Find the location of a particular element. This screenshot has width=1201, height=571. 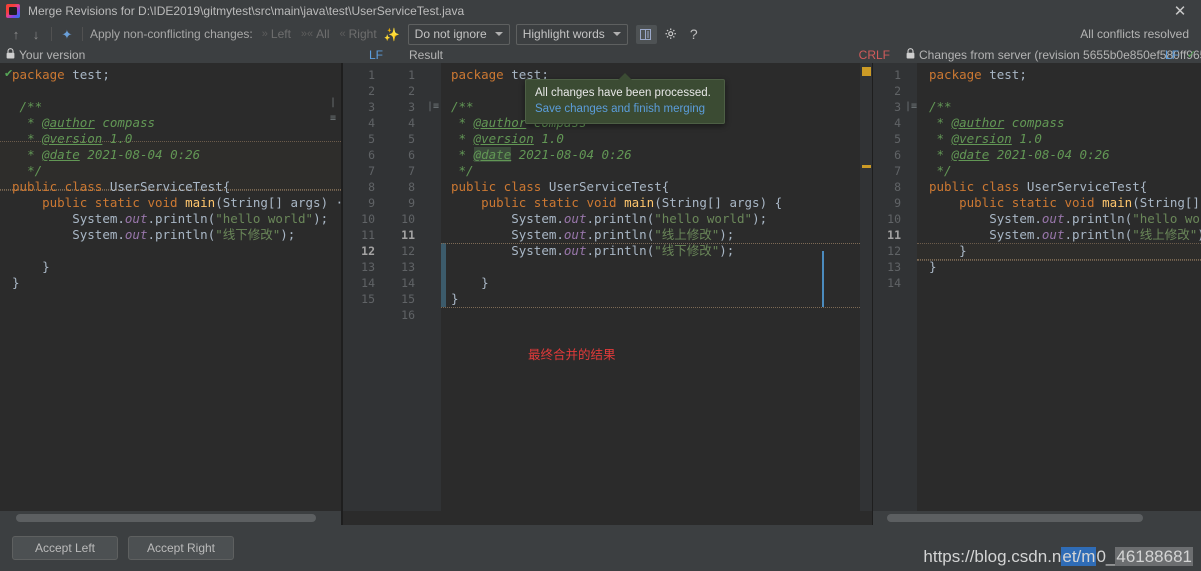

tooltip-save-link: Save changes and finish merging is located at coordinates (625, 109).